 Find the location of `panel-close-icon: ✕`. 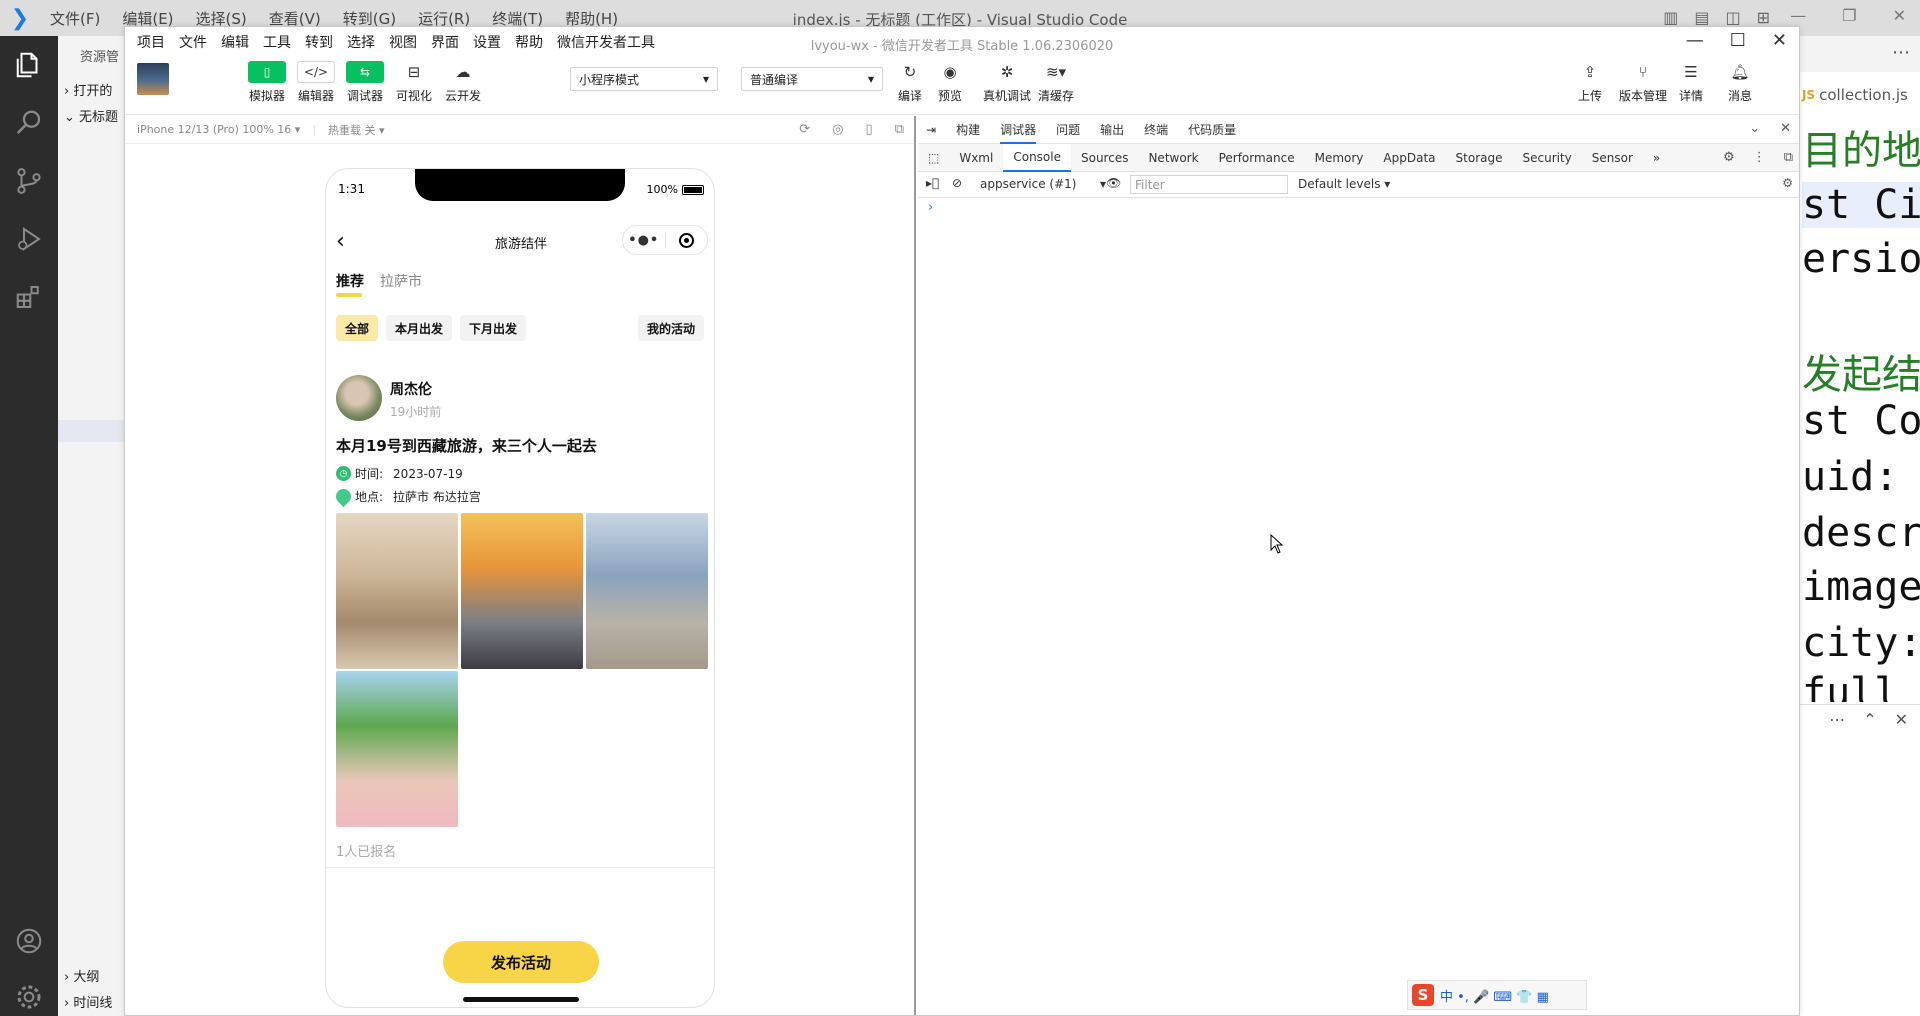

panel-close-icon: ✕ is located at coordinates (1901, 719).